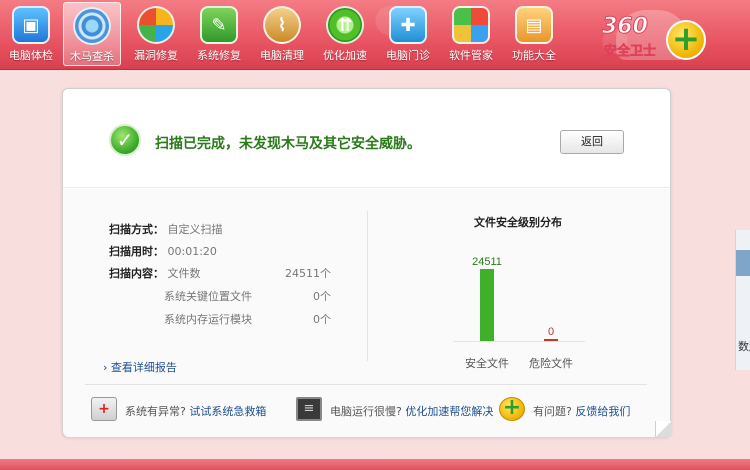 This screenshot has height=470, width=750. What do you see at coordinates (143, 367) in the screenshot?
I see `detail-link-text: 查看详细报告` at bounding box center [143, 367].